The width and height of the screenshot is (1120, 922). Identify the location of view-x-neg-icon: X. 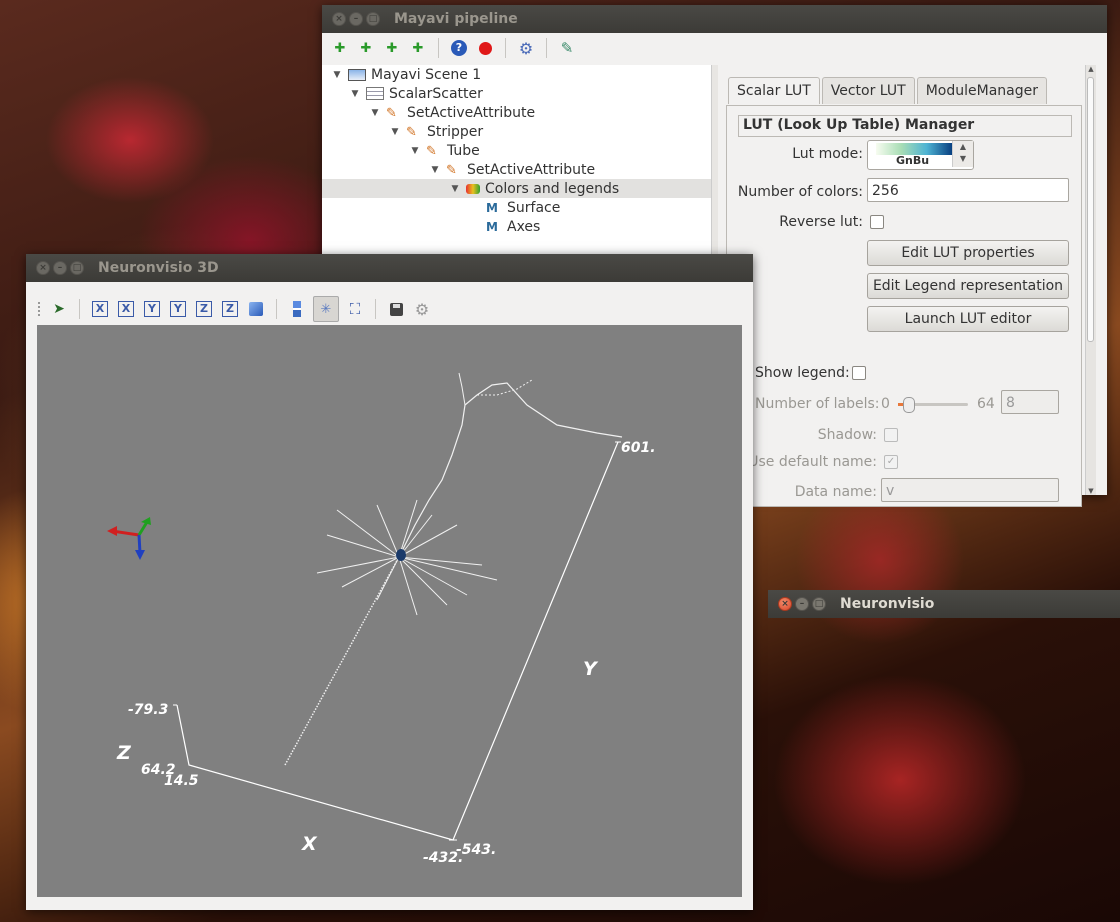
(126, 309).